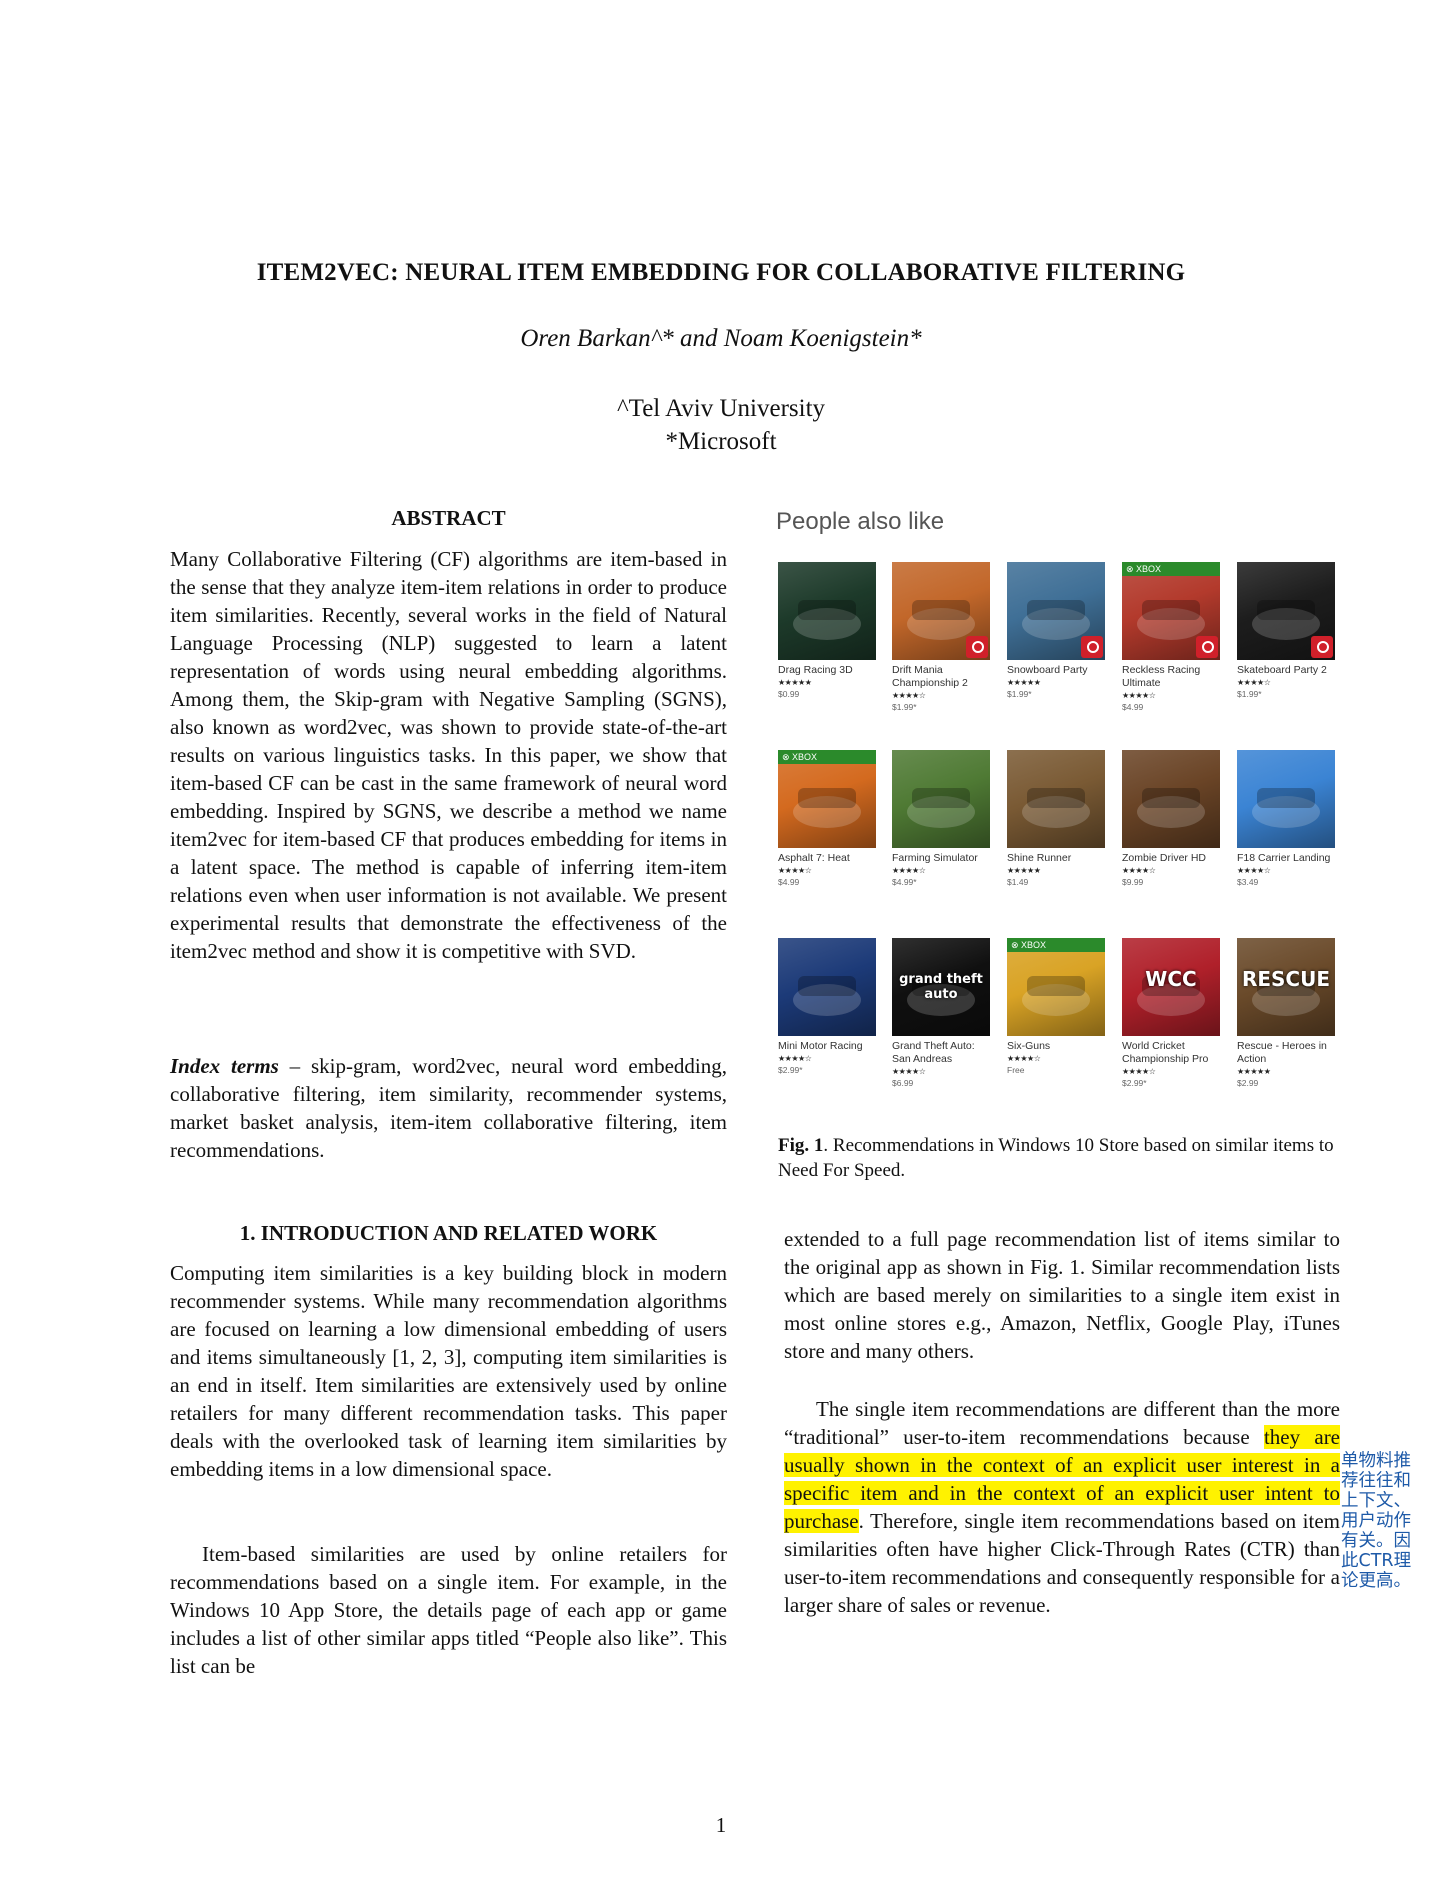  I want to click on app-price: $0.99, so click(789, 694).